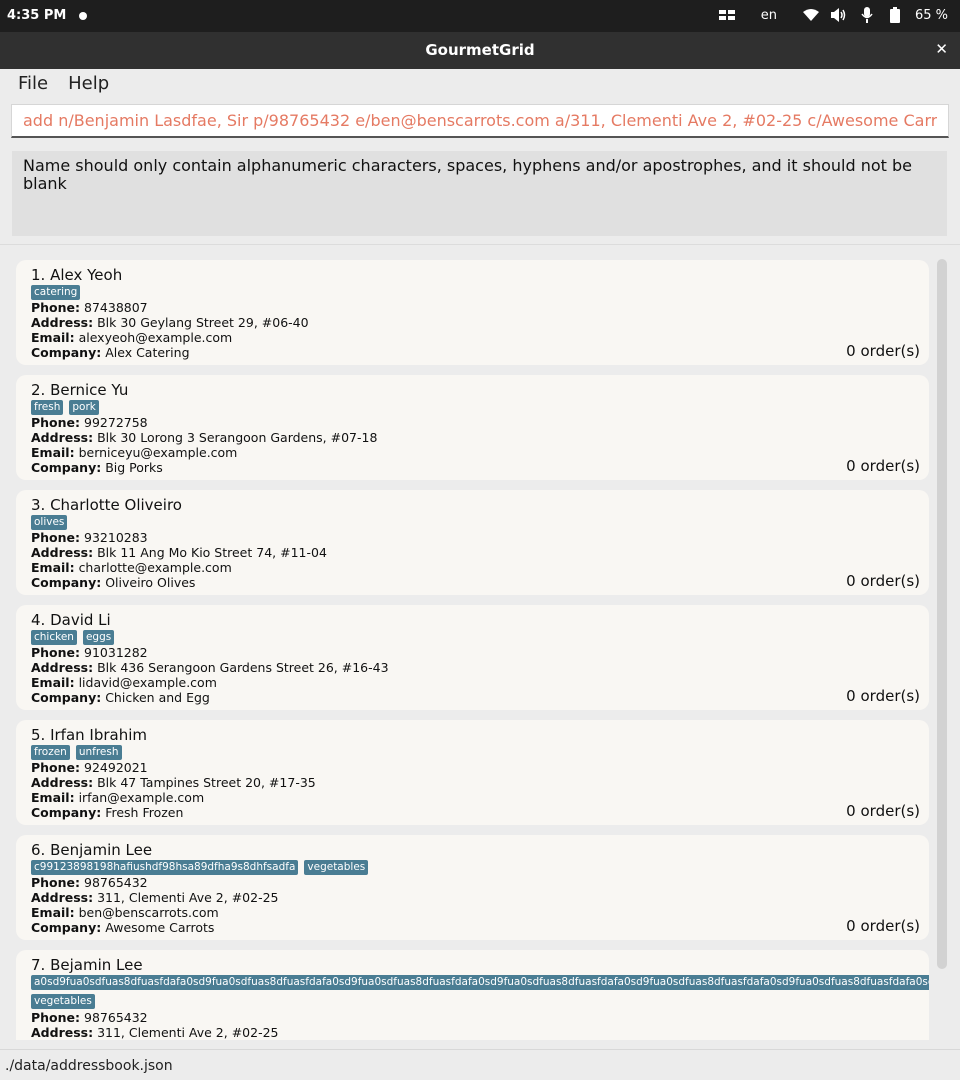 The width and height of the screenshot is (960, 1080). Describe the element at coordinates (931, 15) in the screenshot. I see `battery-level: 65 %` at that location.